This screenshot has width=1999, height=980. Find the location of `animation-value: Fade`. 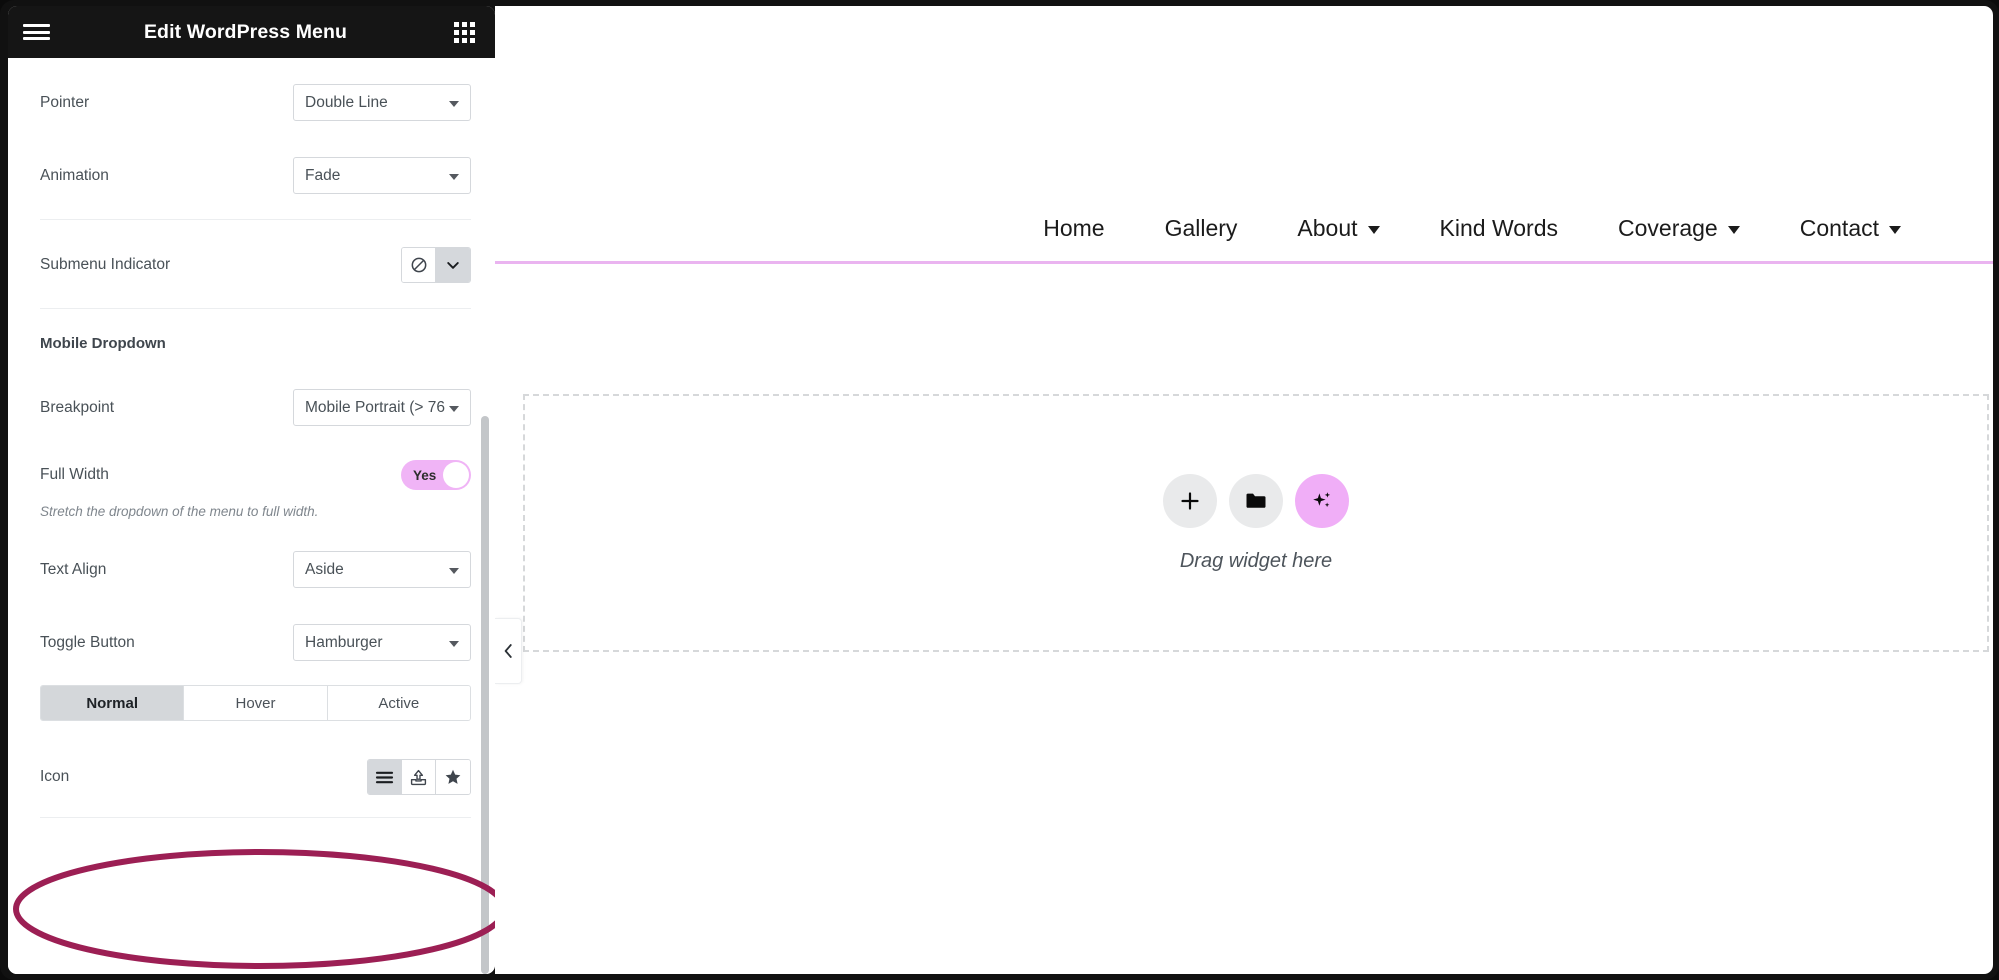

animation-value: Fade is located at coordinates (323, 175).